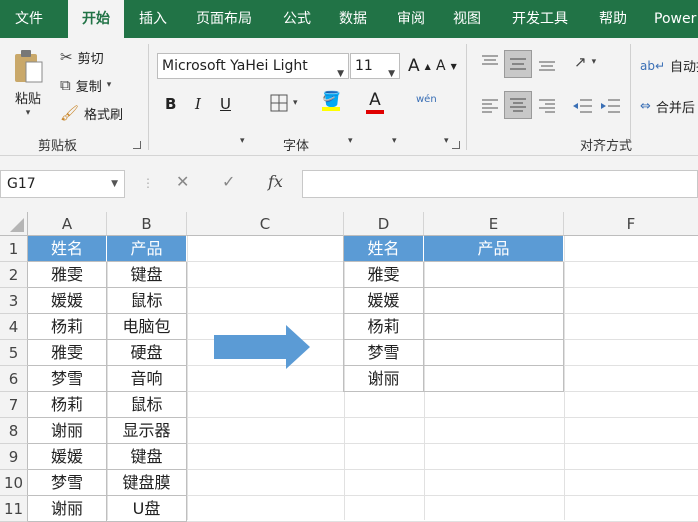  I want to click on increase-indent-icon, so click(611, 106).